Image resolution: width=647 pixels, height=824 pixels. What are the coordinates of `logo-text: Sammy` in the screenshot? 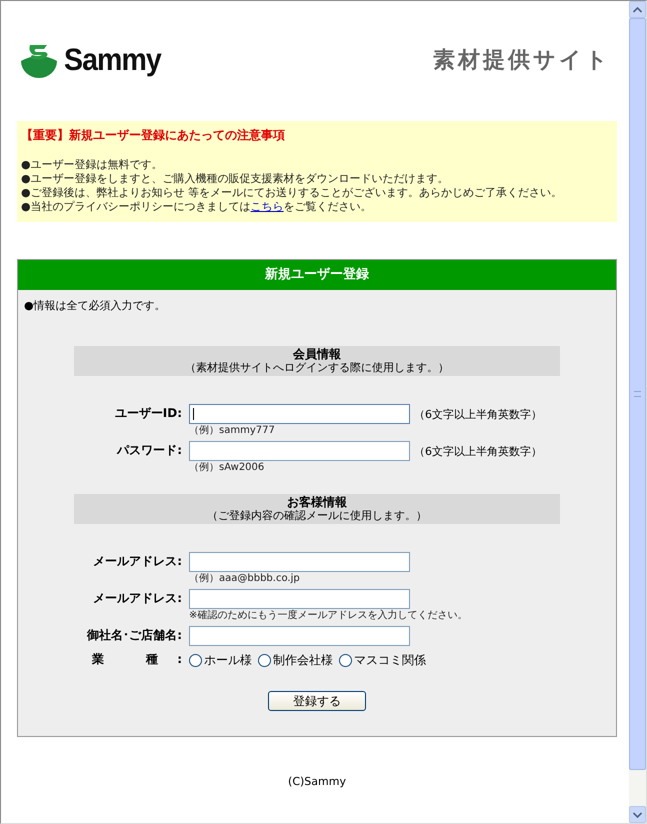 It's located at (112, 60).